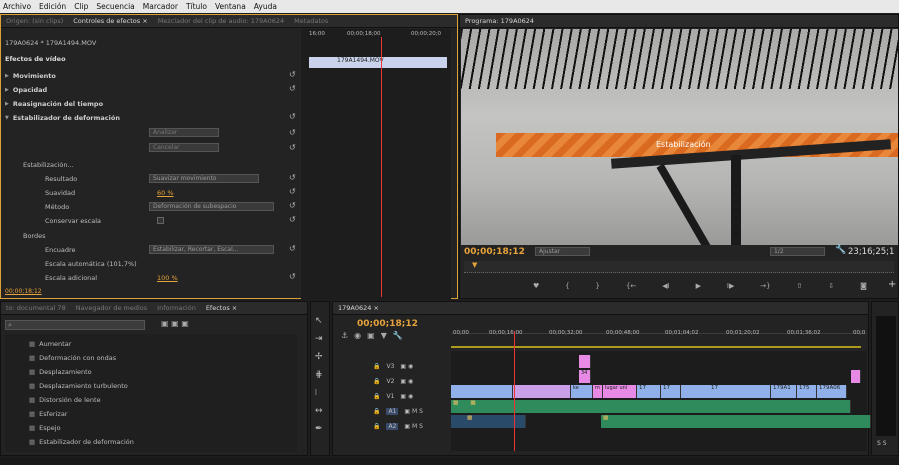  I want to click on track-v2: 🔒 V2 ▣ ◉, so click(393, 381).